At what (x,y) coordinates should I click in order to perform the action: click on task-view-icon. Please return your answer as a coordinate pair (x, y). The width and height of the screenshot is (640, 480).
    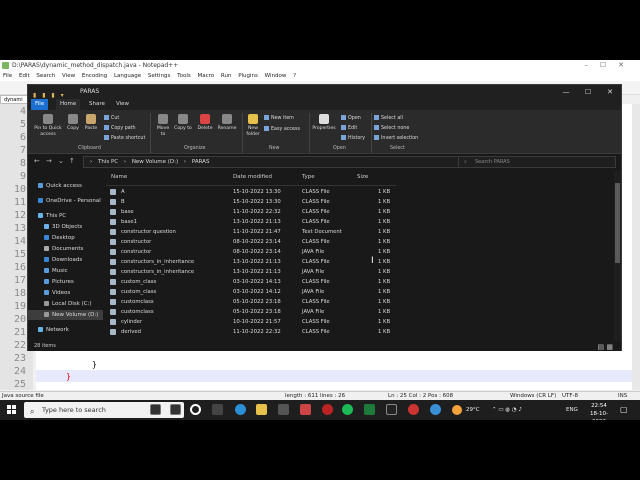
    Looking at the image, I should click on (217, 409).